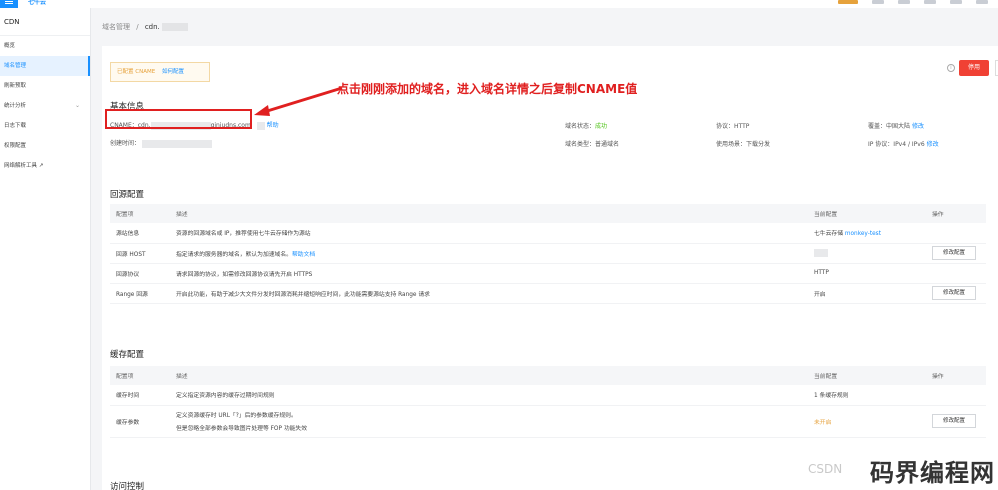  What do you see at coordinates (867, 395) in the screenshot?
I see `row-current: 1 条缓存规则` at bounding box center [867, 395].